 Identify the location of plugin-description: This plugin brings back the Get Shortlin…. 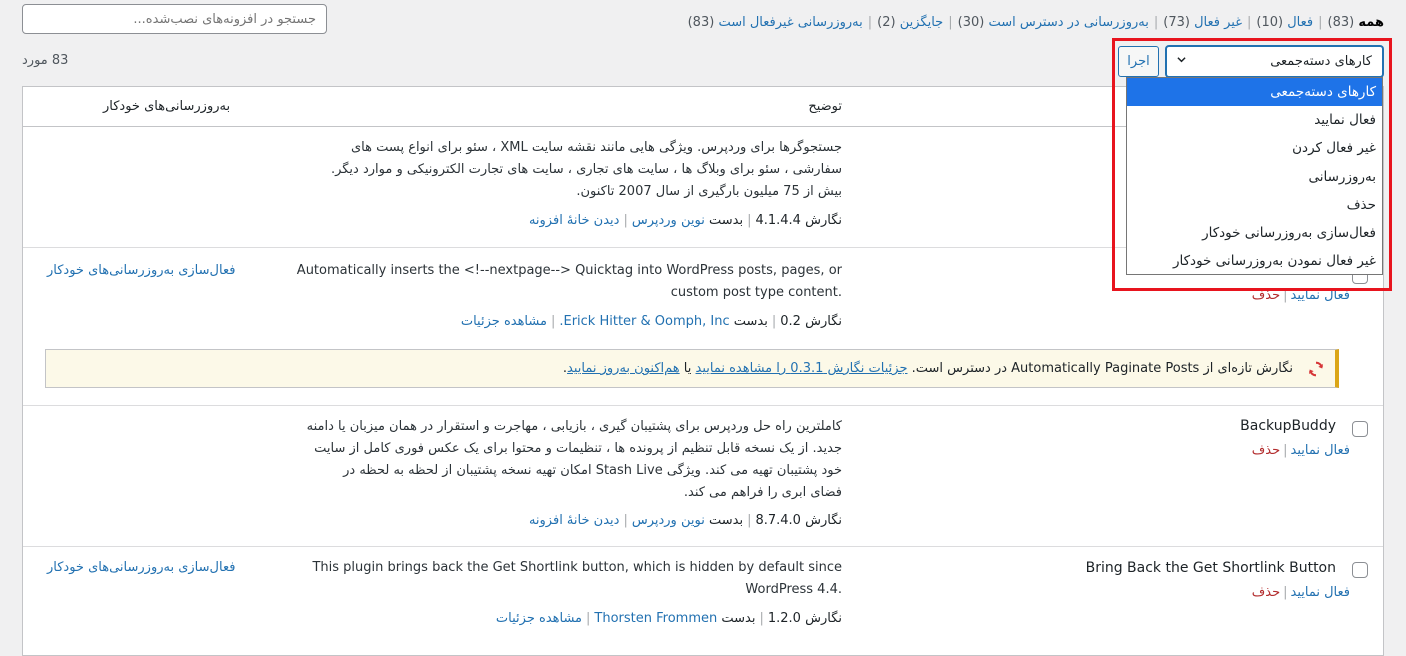
(577, 578).